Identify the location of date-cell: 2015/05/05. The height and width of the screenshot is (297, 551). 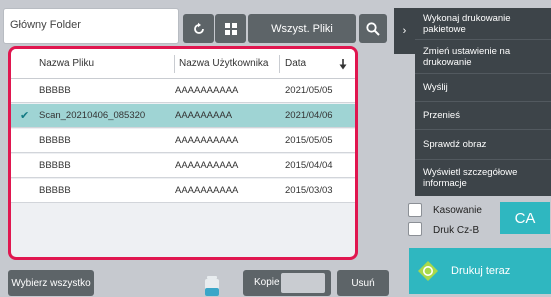
(309, 140).